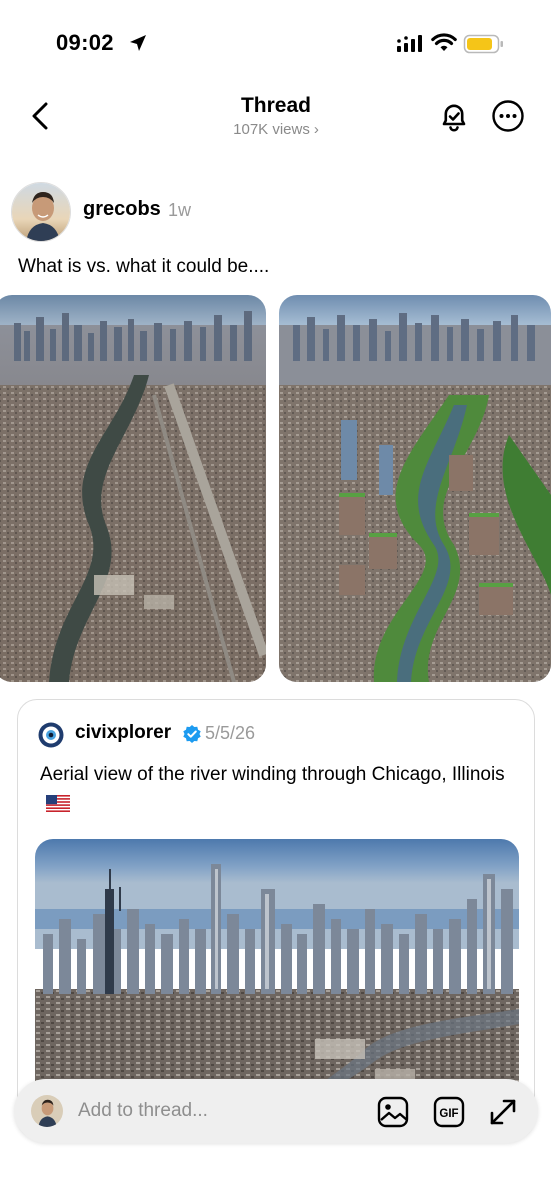  Describe the element at coordinates (508, 116) in the screenshot. I see `more-dots-icon` at that location.